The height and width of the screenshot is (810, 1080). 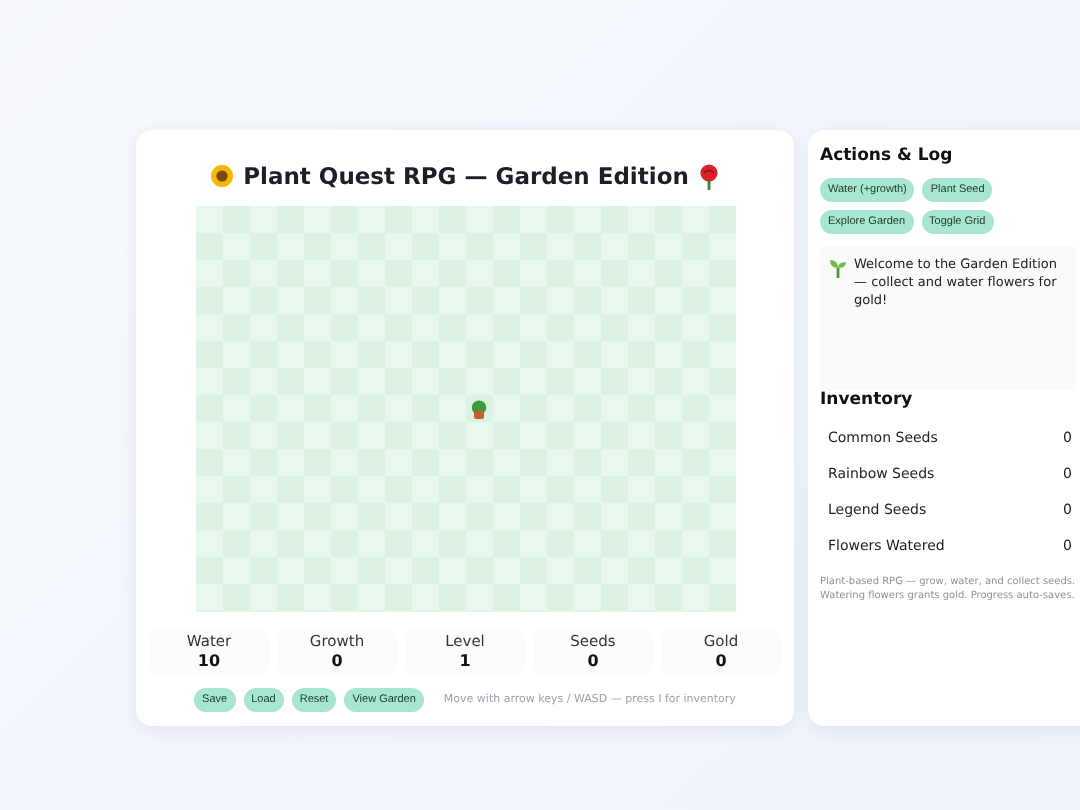 What do you see at coordinates (466, 176) in the screenshot?
I see `game-title: Plant Quest RPG — Garden Edition` at bounding box center [466, 176].